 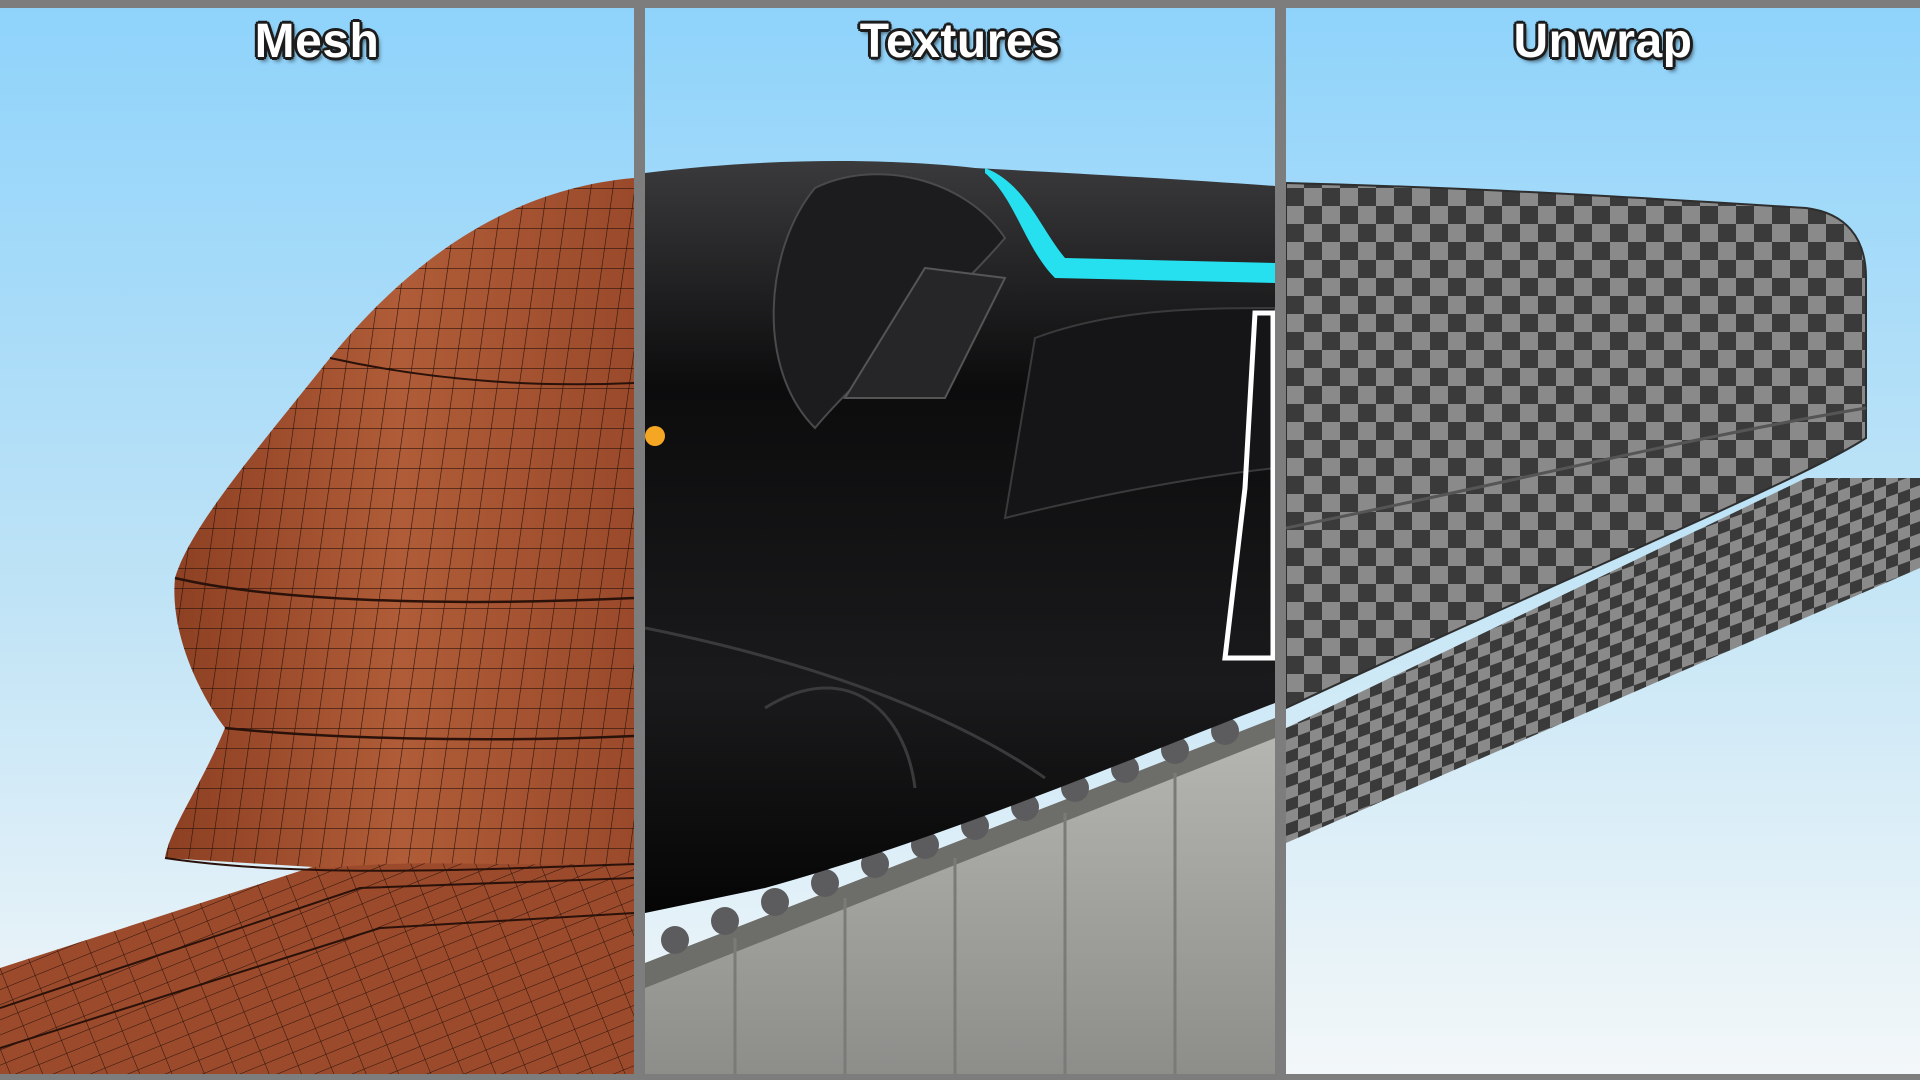 I want to click on headlight, so click(x=655, y=436).